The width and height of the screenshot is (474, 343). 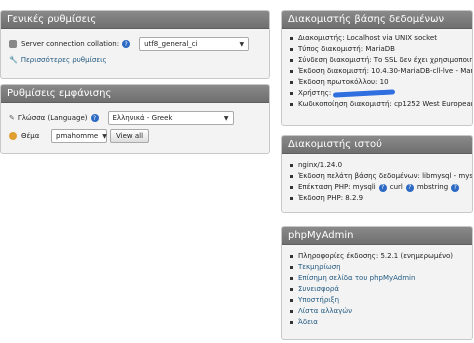 What do you see at coordinates (377, 256) in the screenshot?
I see `version-info: Πληροφορίες έκδοσης: 5.2.1 (ενημερωμένο)` at bounding box center [377, 256].